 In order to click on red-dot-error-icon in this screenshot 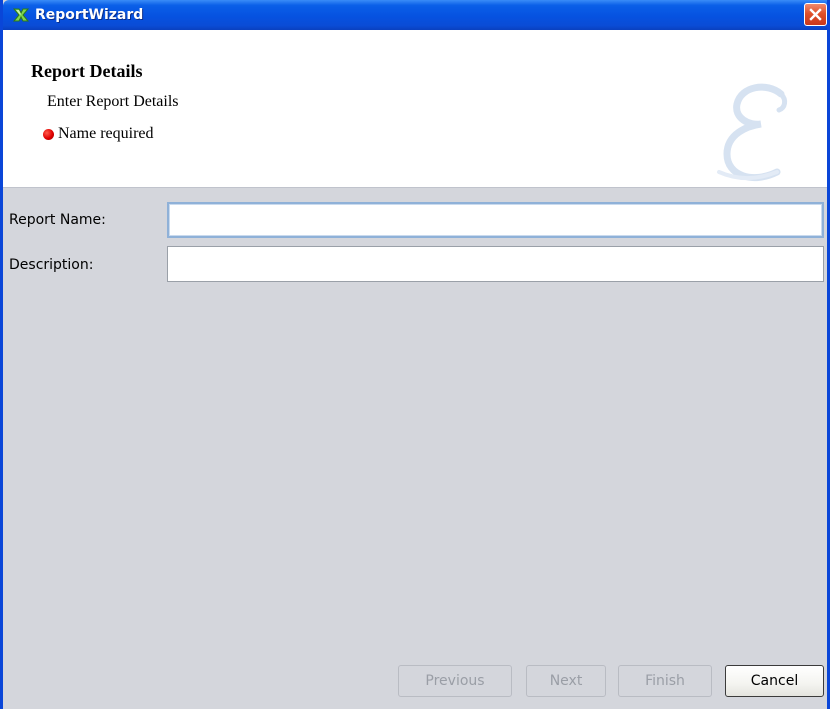, I will do `click(48, 134)`.